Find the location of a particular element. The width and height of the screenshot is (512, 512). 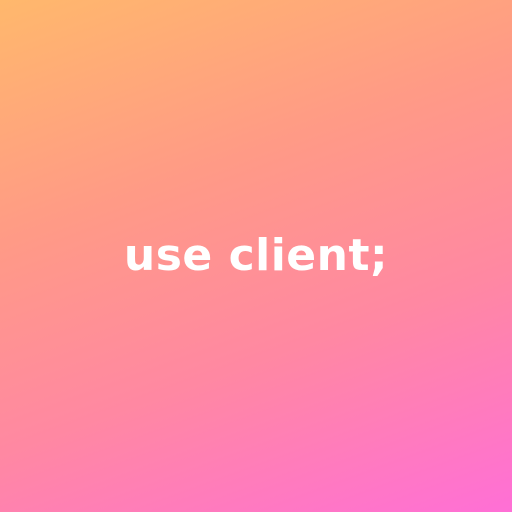

headline-text: use client; is located at coordinates (256, 255).